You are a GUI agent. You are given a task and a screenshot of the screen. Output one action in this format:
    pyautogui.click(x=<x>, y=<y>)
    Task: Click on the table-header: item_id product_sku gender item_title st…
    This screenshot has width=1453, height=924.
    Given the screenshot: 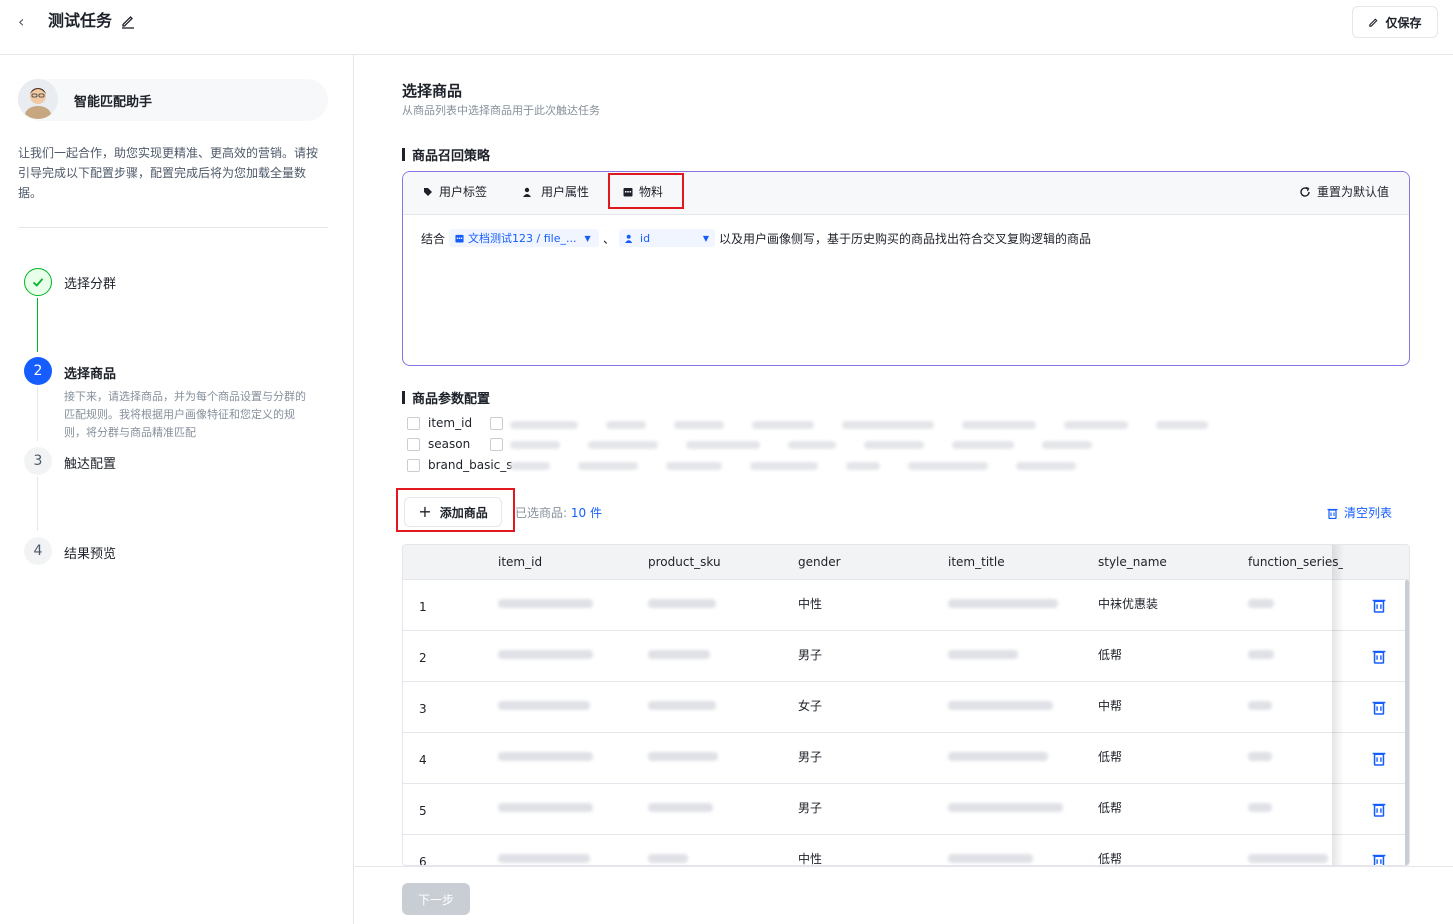 What is the action you would take?
    pyautogui.click(x=906, y=562)
    